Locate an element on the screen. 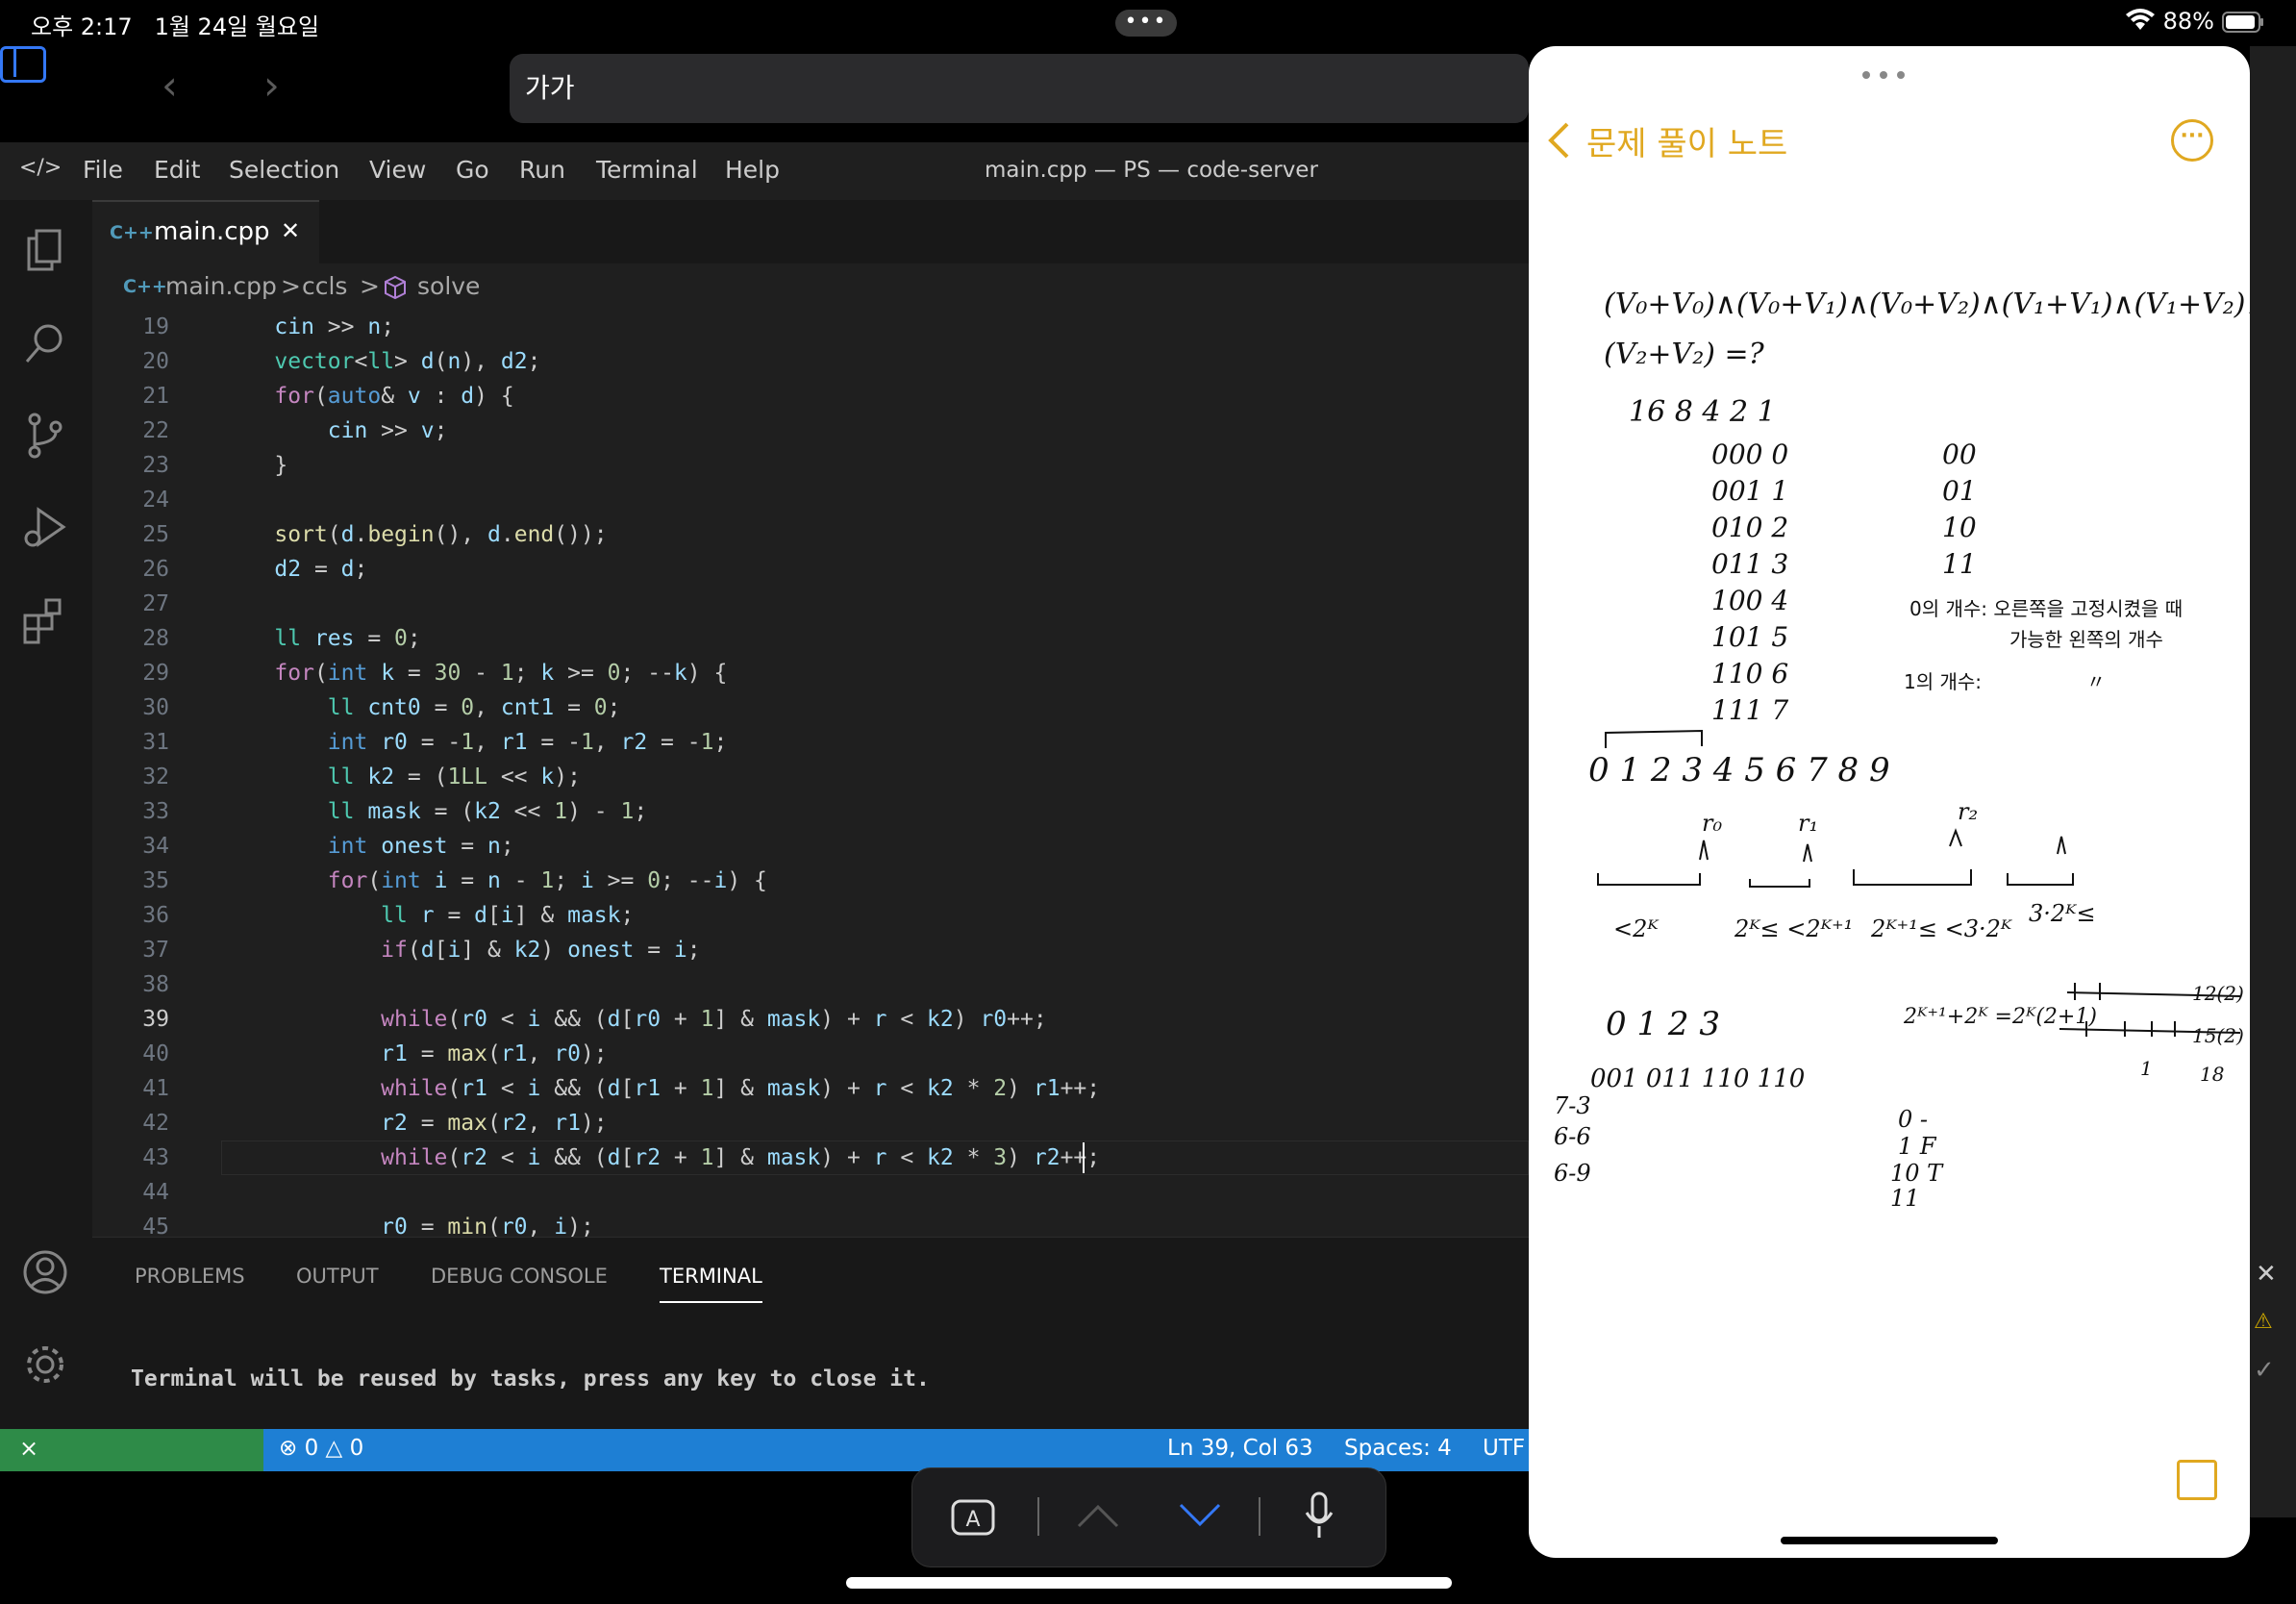 This screenshot has height=1604, width=2296. hw-pairs: 00 01 10 11 is located at coordinates (1959, 509).